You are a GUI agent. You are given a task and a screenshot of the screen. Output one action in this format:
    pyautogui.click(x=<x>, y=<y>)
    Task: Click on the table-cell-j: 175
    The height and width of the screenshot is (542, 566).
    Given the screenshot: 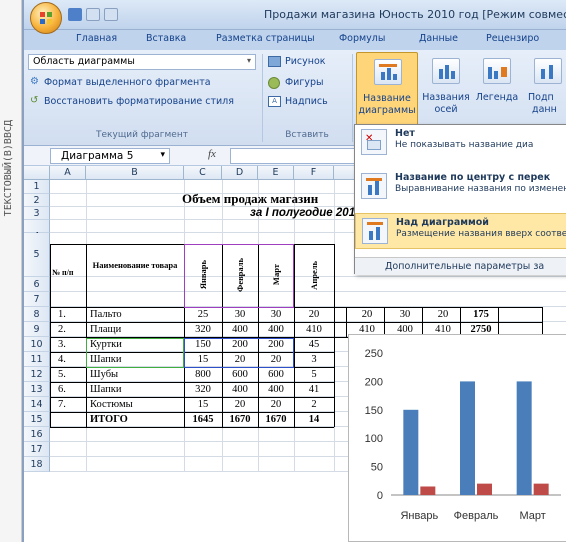 What is the action you would take?
    pyautogui.click(x=481, y=314)
    